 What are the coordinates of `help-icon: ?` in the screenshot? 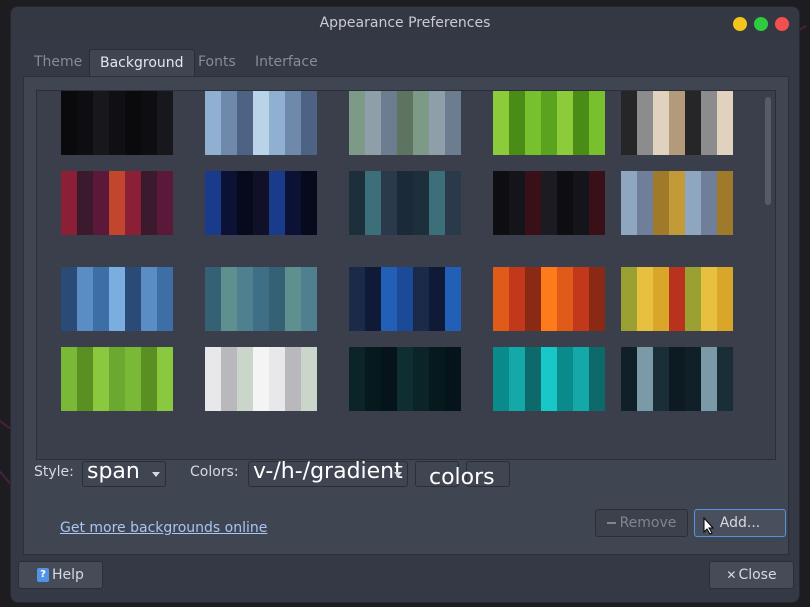 It's located at (43, 575).